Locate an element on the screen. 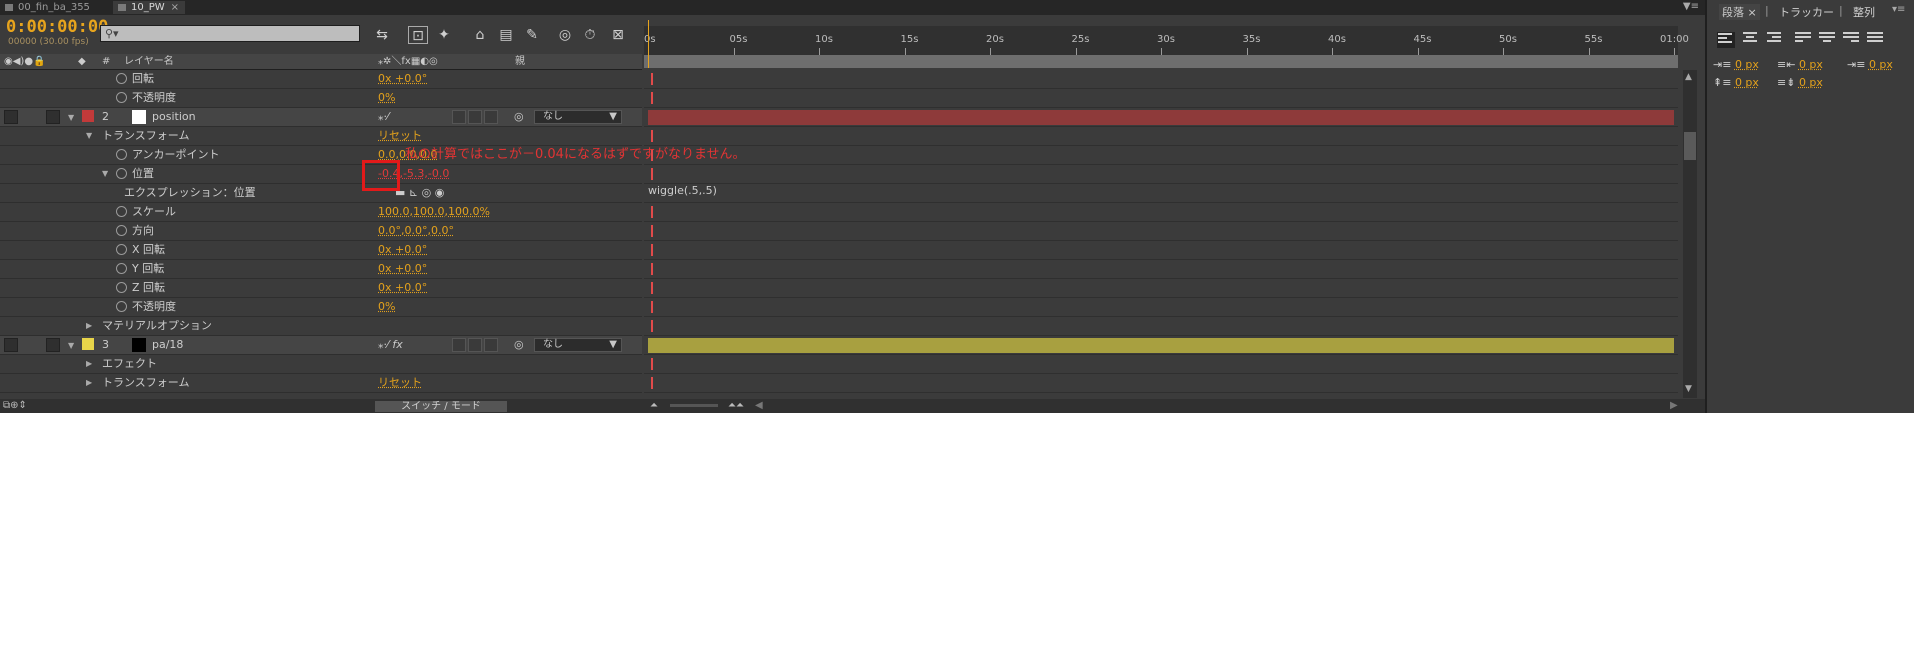 Image resolution: width=1914 pixels, height=648 pixels. layer-switches-icons: ⁎✲＼fx▦◐◎ is located at coordinates (408, 61).